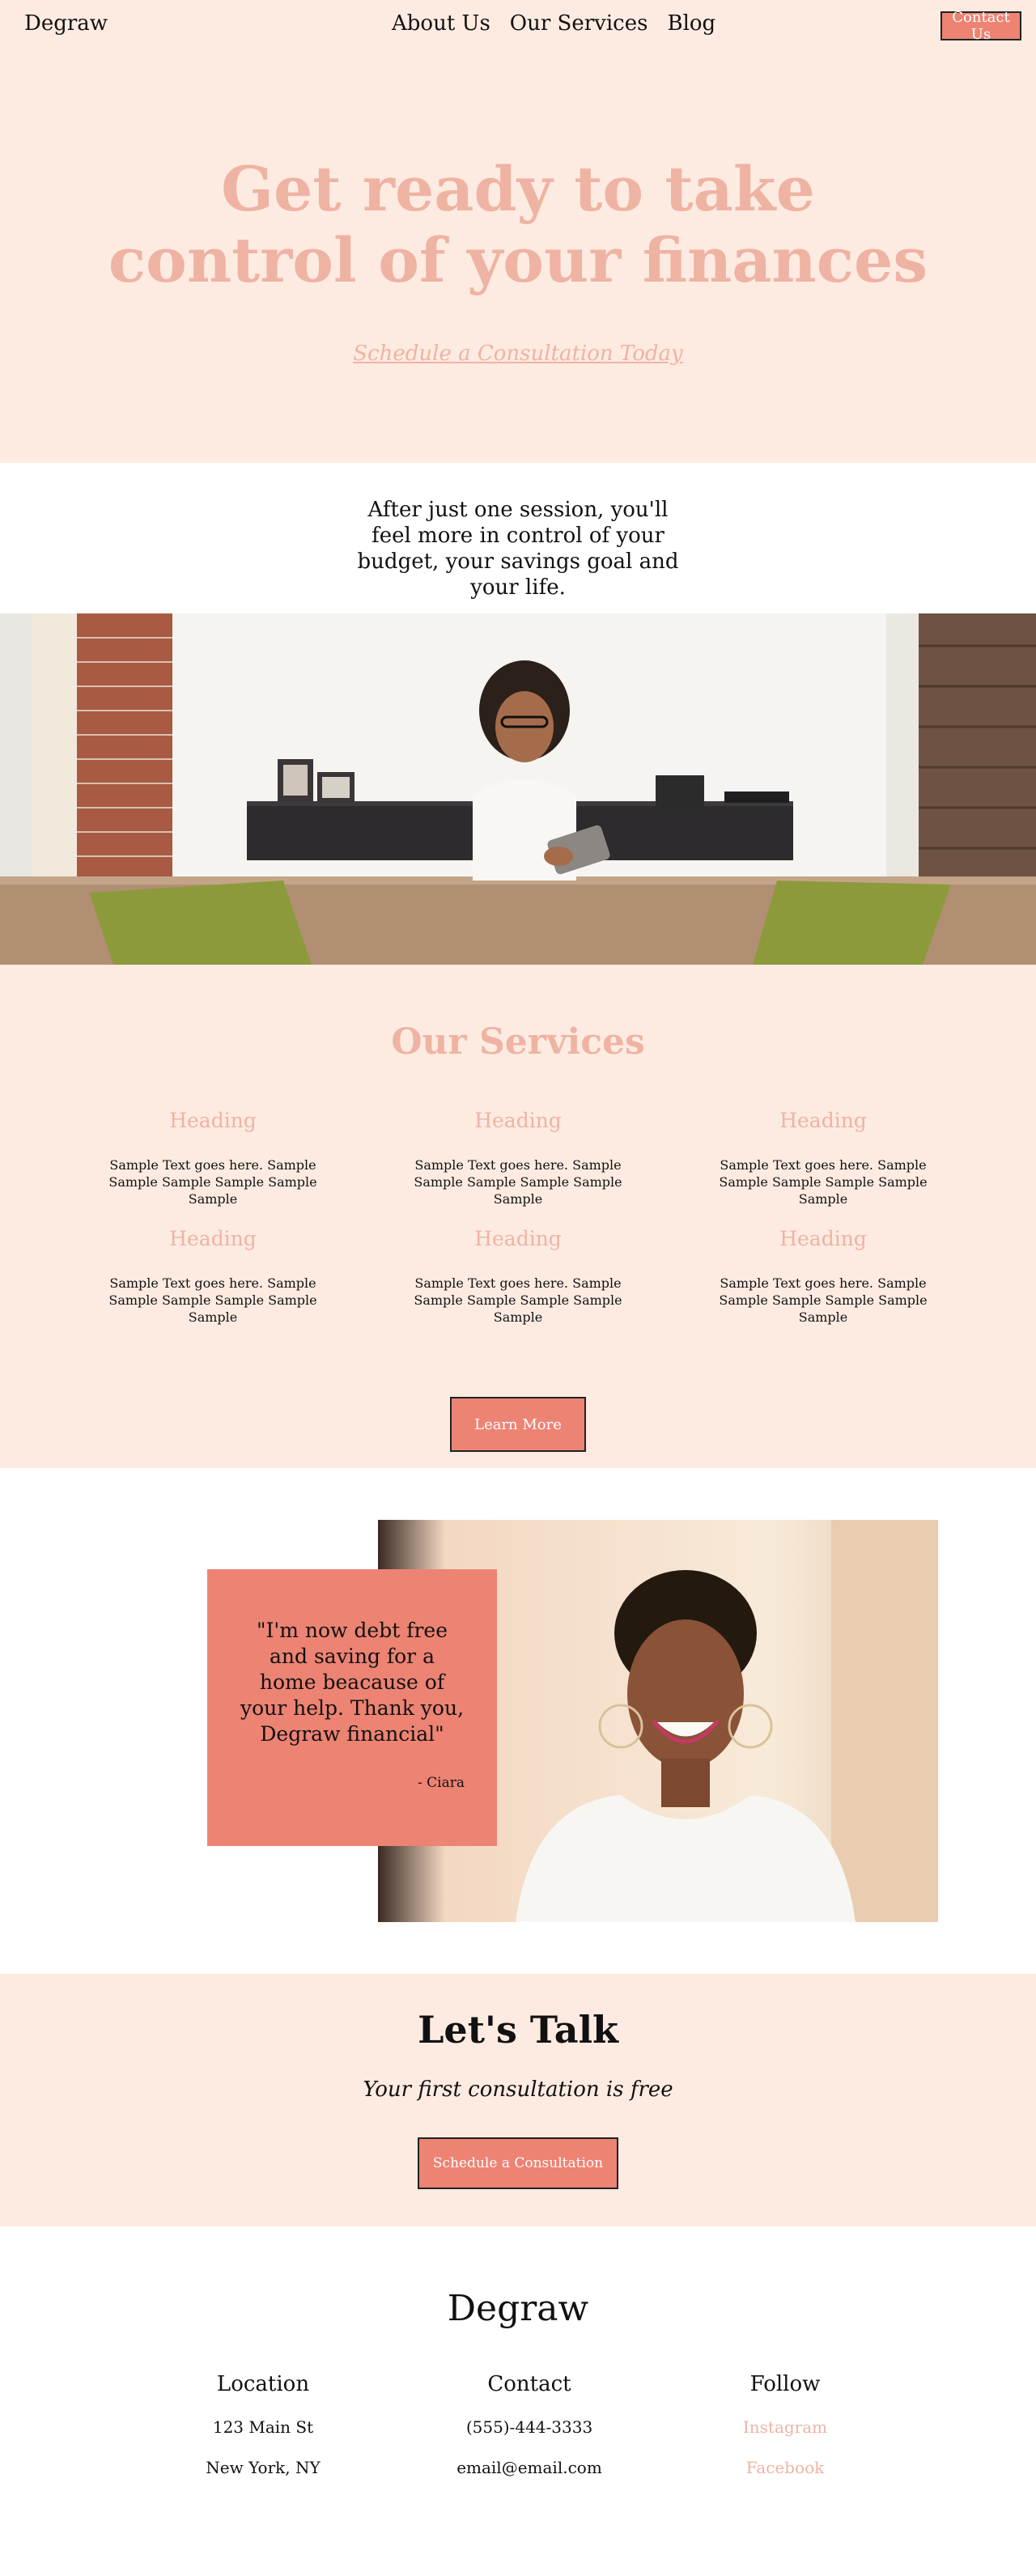 Image resolution: width=1036 pixels, height=2576 pixels. What do you see at coordinates (579, 23) in the screenshot?
I see `nav-link-our-services: Our Services` at bounding box center [579, 23].